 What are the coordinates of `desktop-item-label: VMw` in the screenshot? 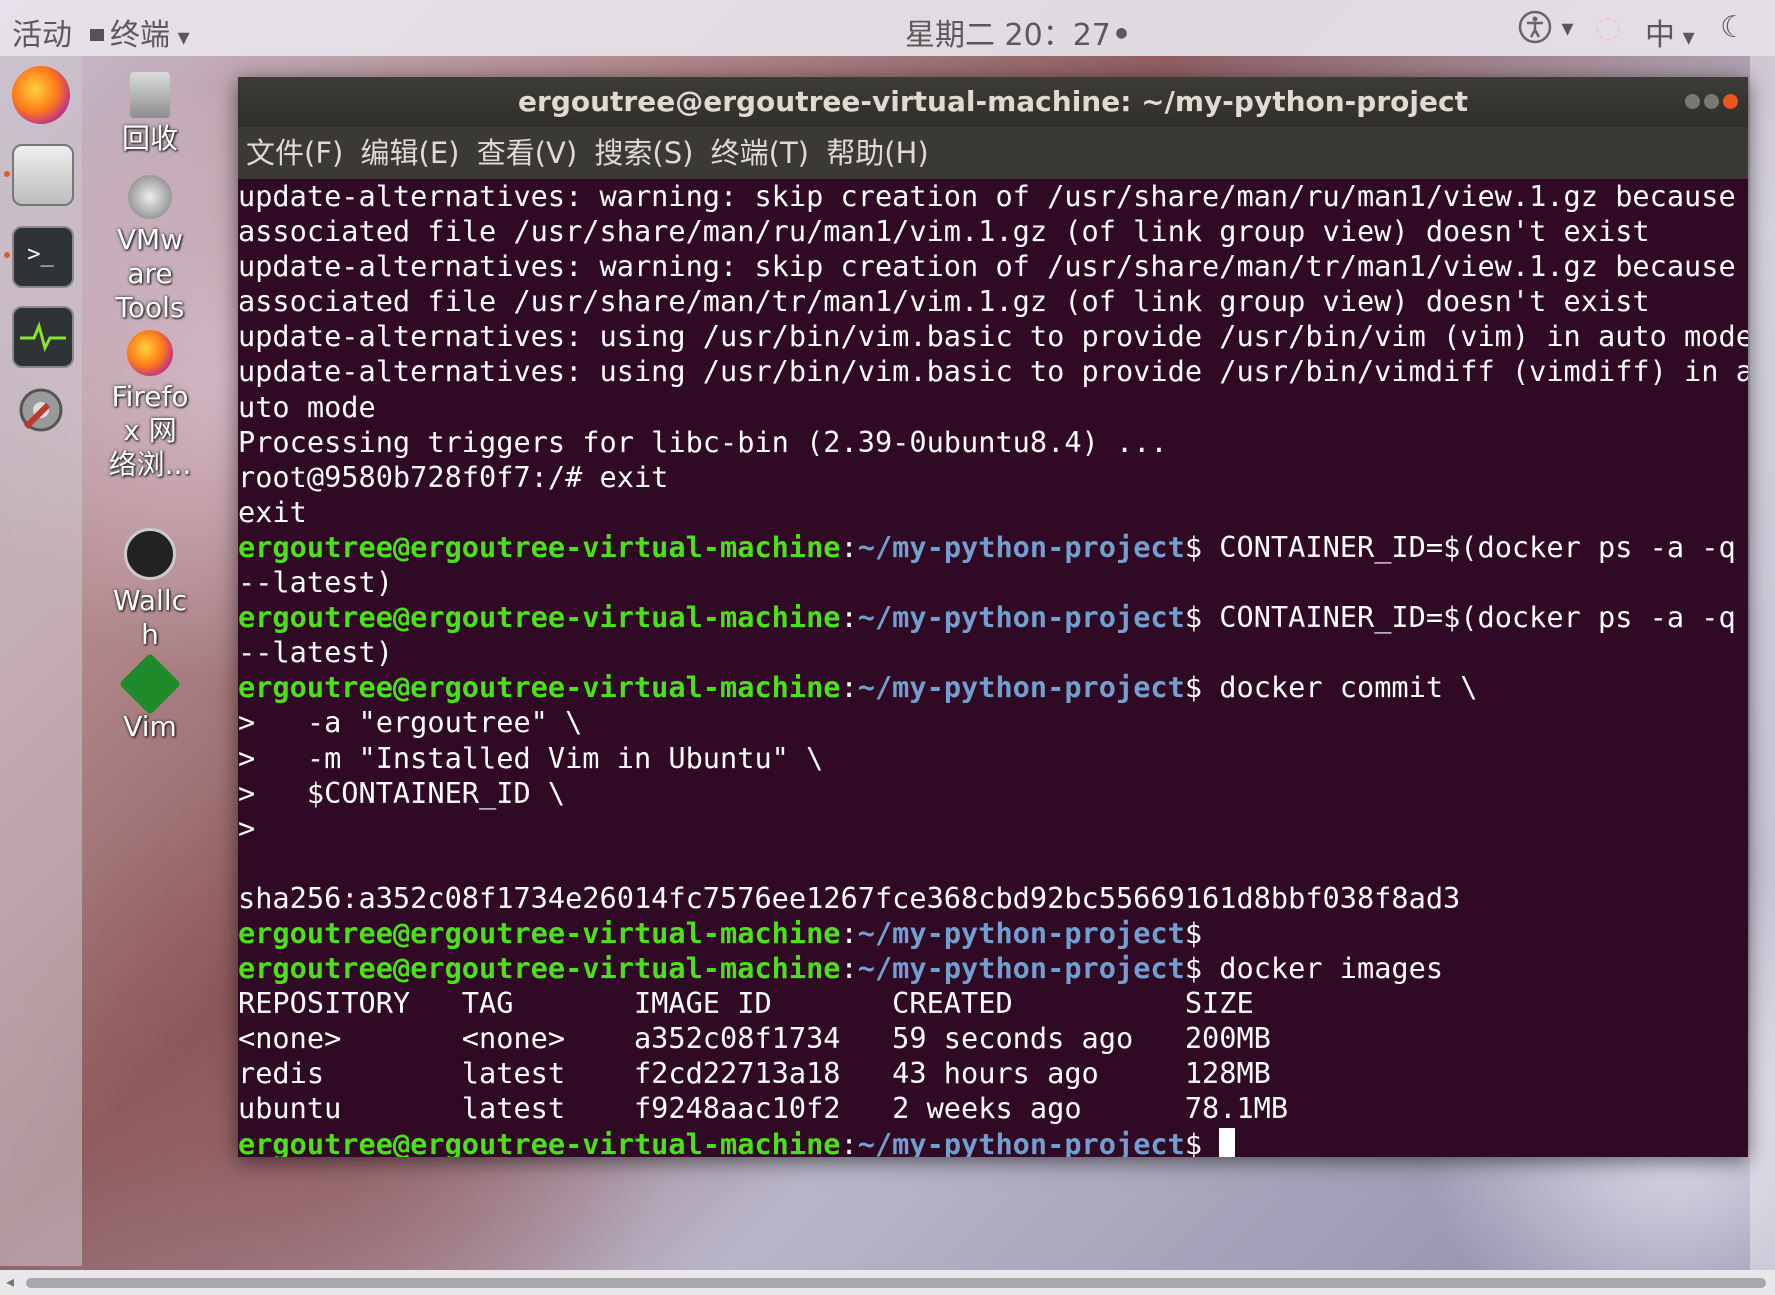 It's located at (150, 239).